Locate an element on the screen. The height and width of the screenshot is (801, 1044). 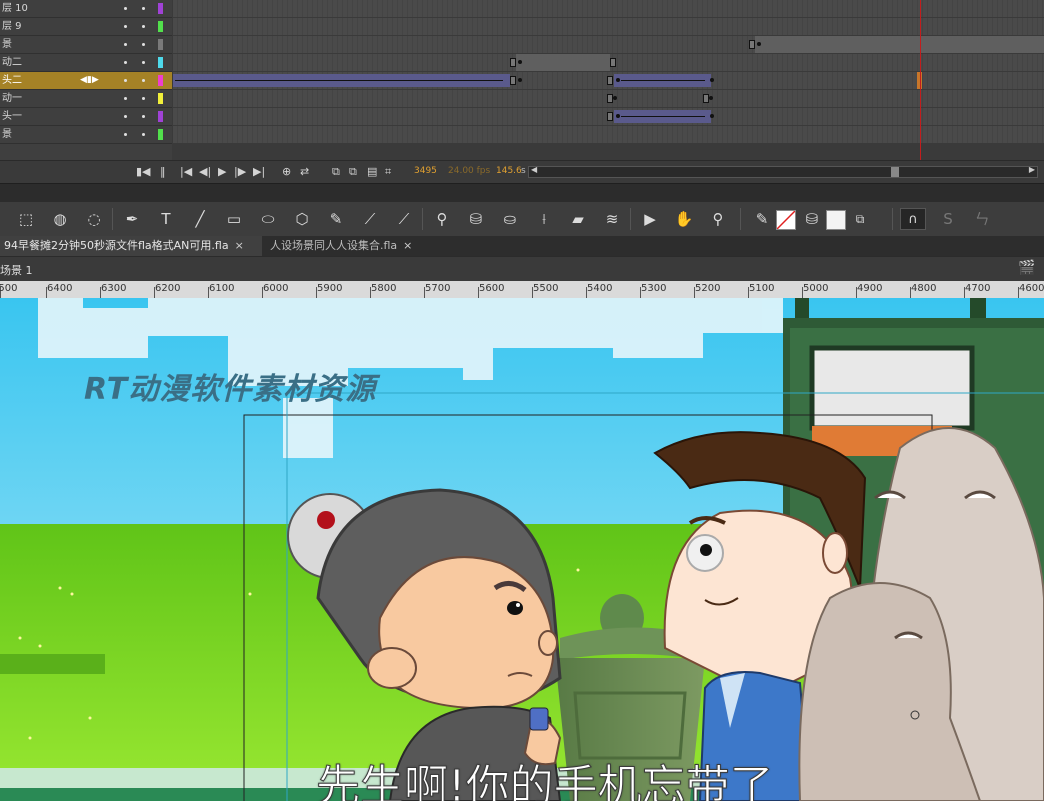
snap-magnet-icon: ∩ is located at coordinates (913, 219).